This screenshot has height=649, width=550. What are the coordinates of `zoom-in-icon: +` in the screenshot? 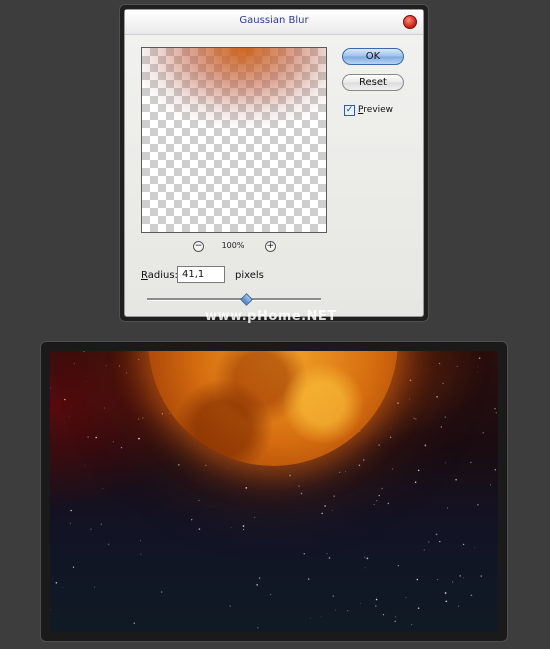 It's located at (270, 246).